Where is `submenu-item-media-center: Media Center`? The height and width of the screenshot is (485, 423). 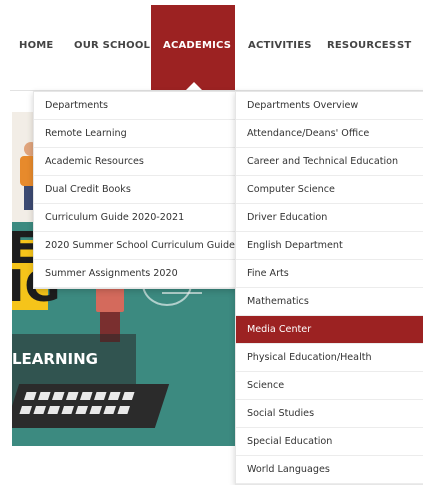
submenu-item-media-center: Media Center is located at coordinates (329, 330).